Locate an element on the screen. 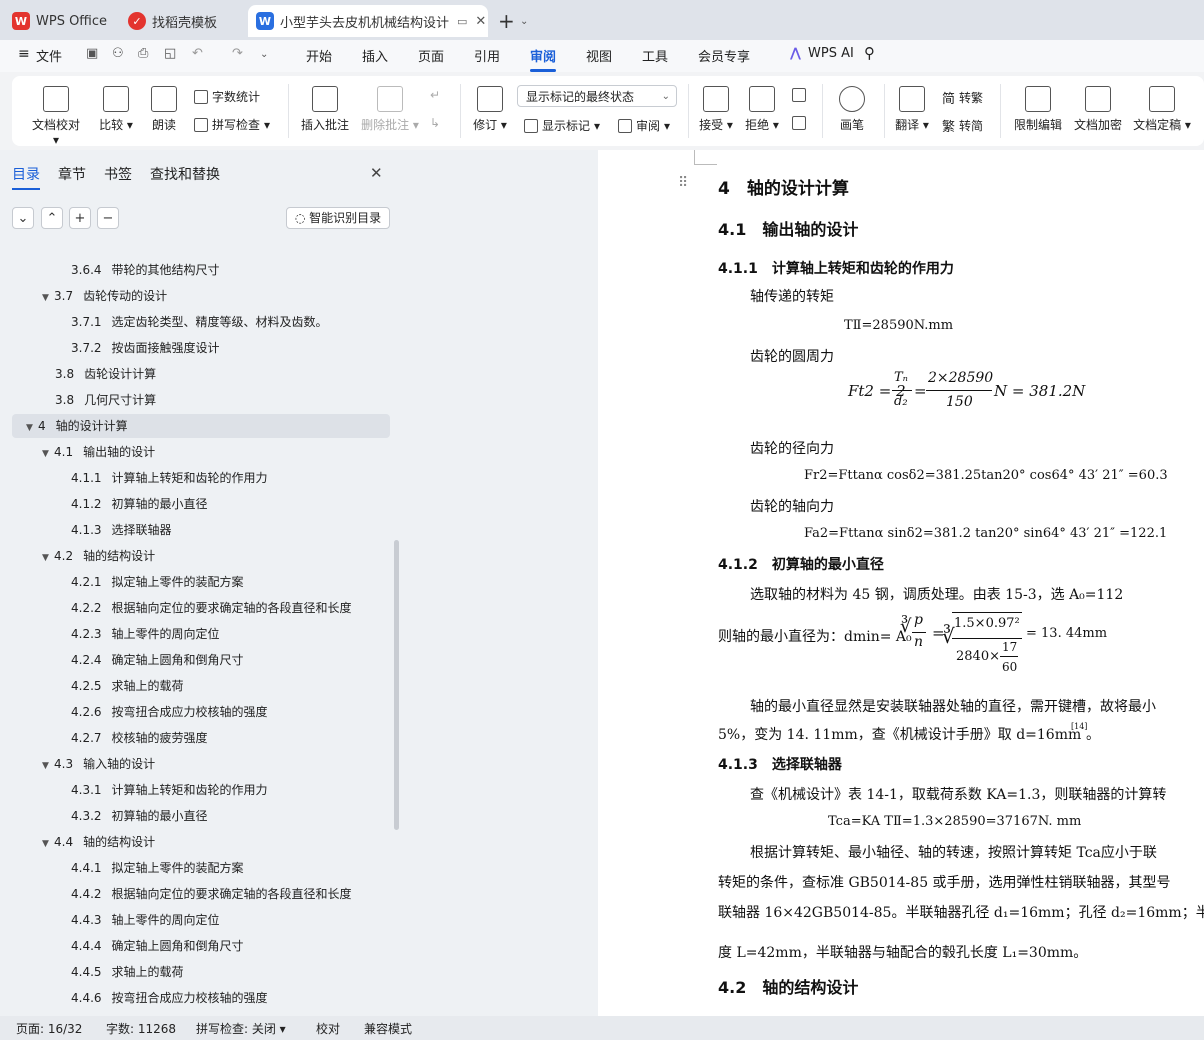 This screenshot has width=1204, height=1040. review-pane-button: 审阅 ▾ is located at coordinates (644, 125).